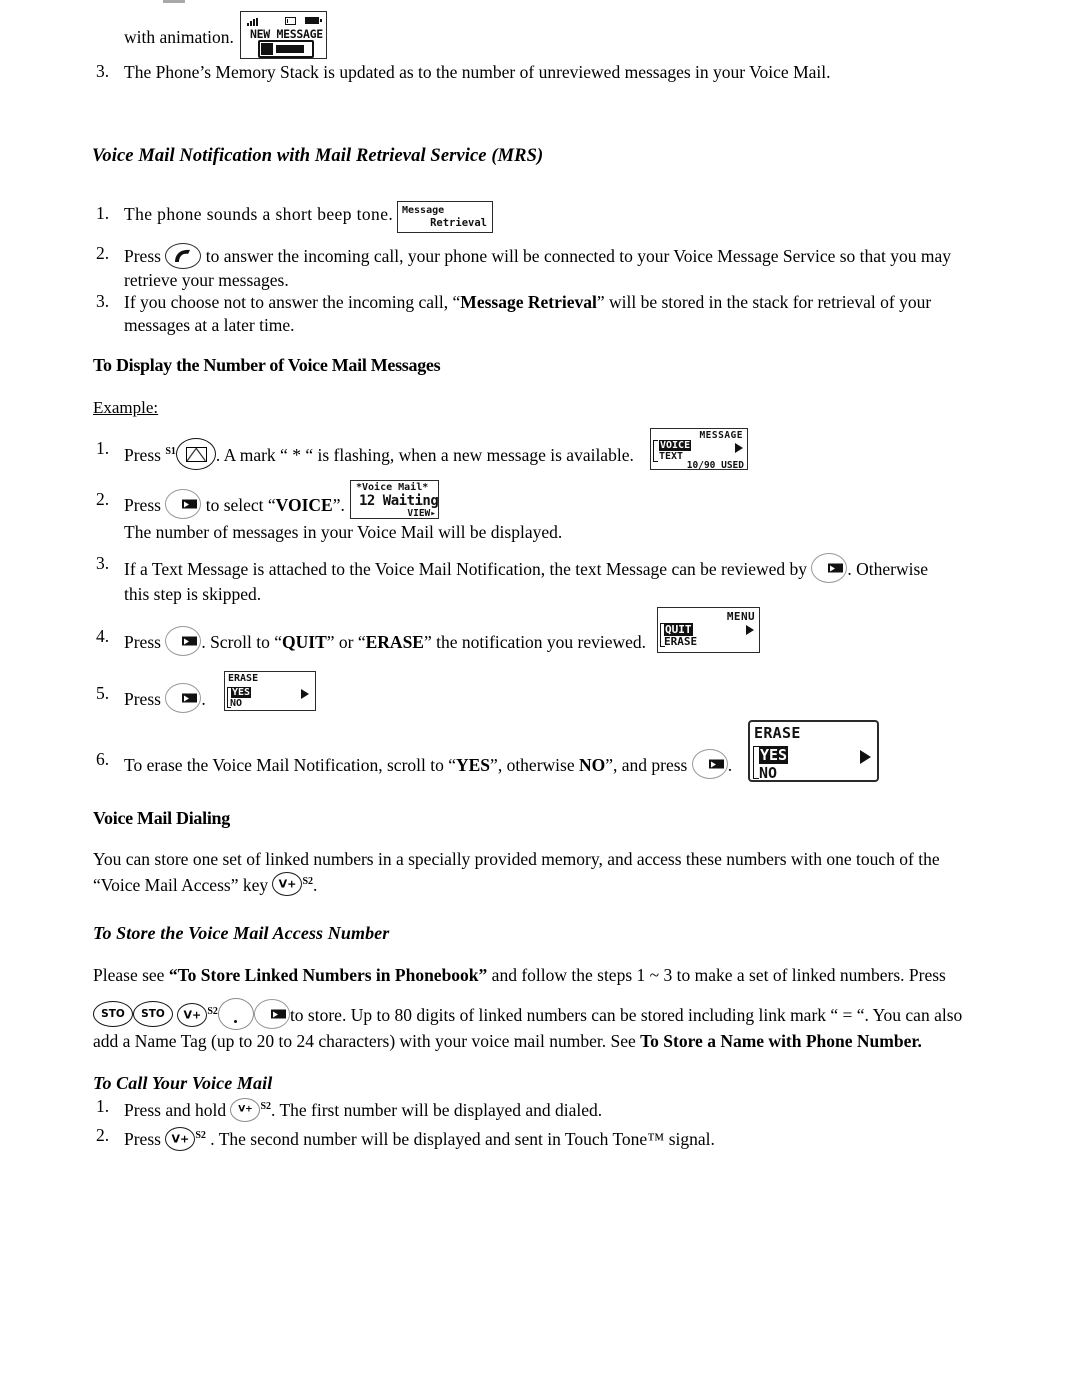  I want to click on display-item-4-post: ” the notification you reviewed., so click(535, 642).